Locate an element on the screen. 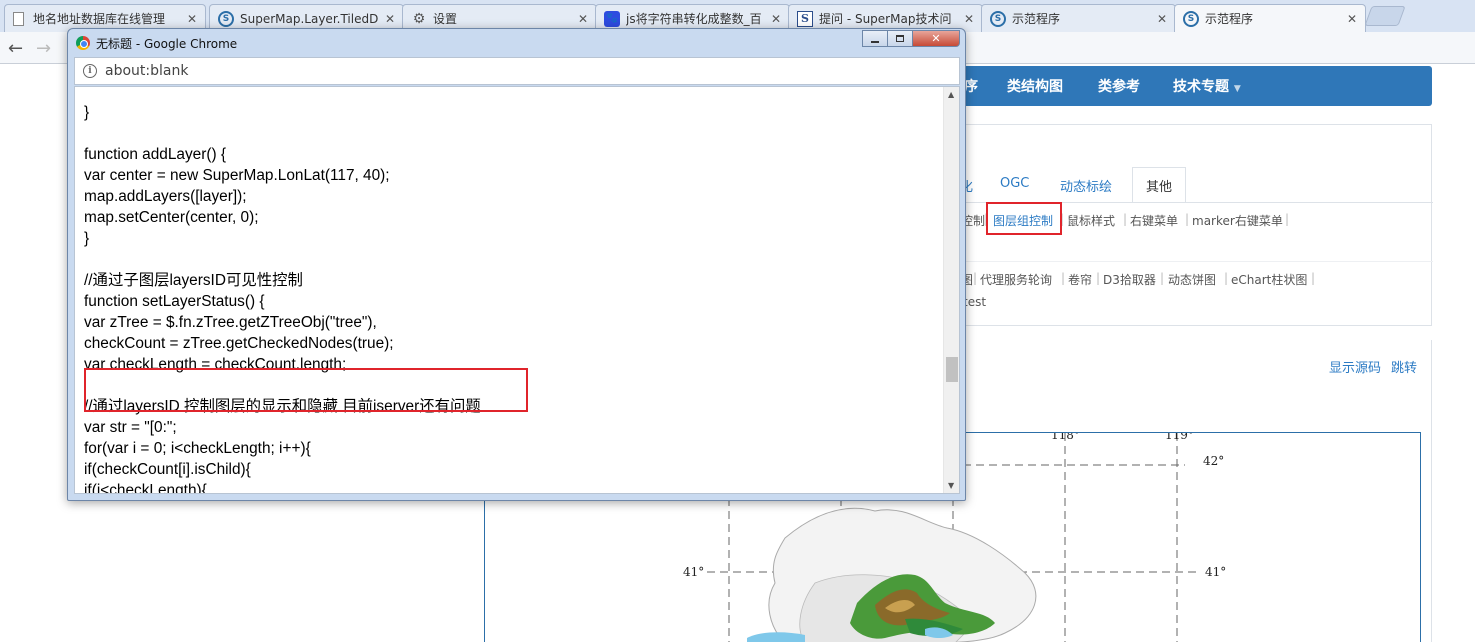 The width and height of the screenshot is (1475, 642). link-test: test is located at coordinates (974, 302).